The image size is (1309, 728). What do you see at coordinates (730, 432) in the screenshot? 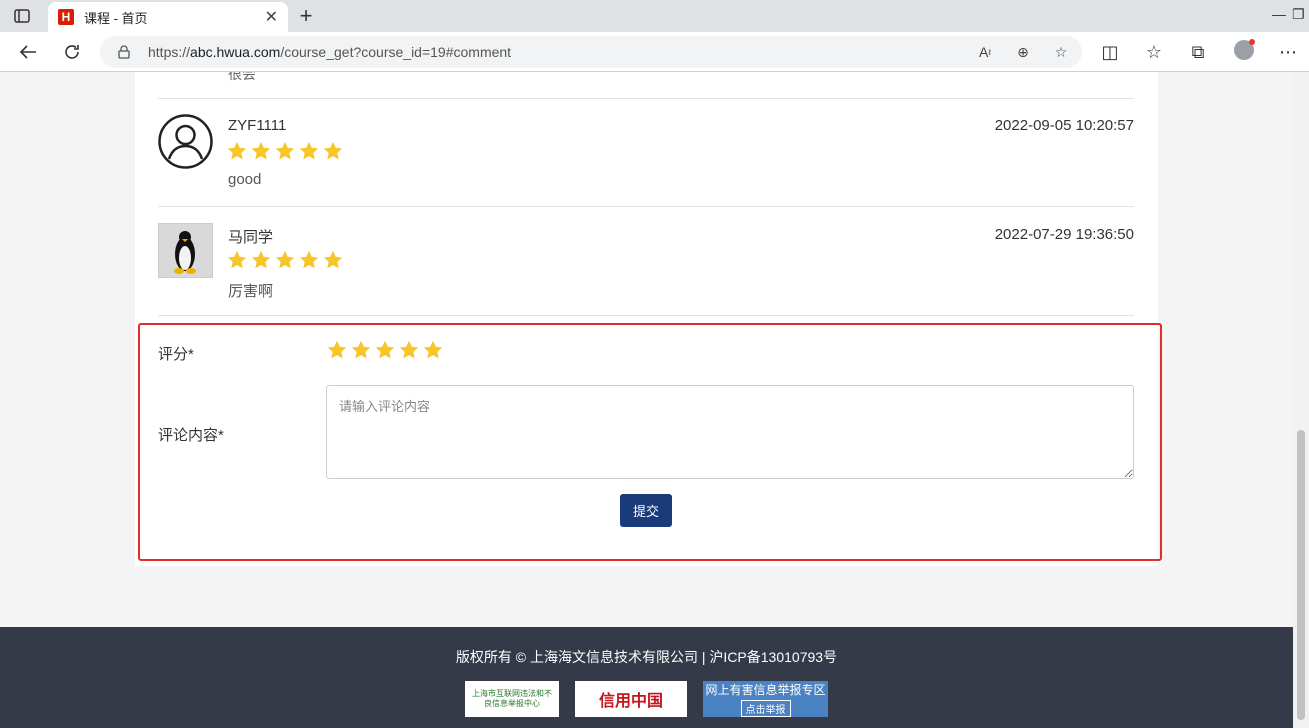
I see `comment-textarea` at bounding box center [730, 432].